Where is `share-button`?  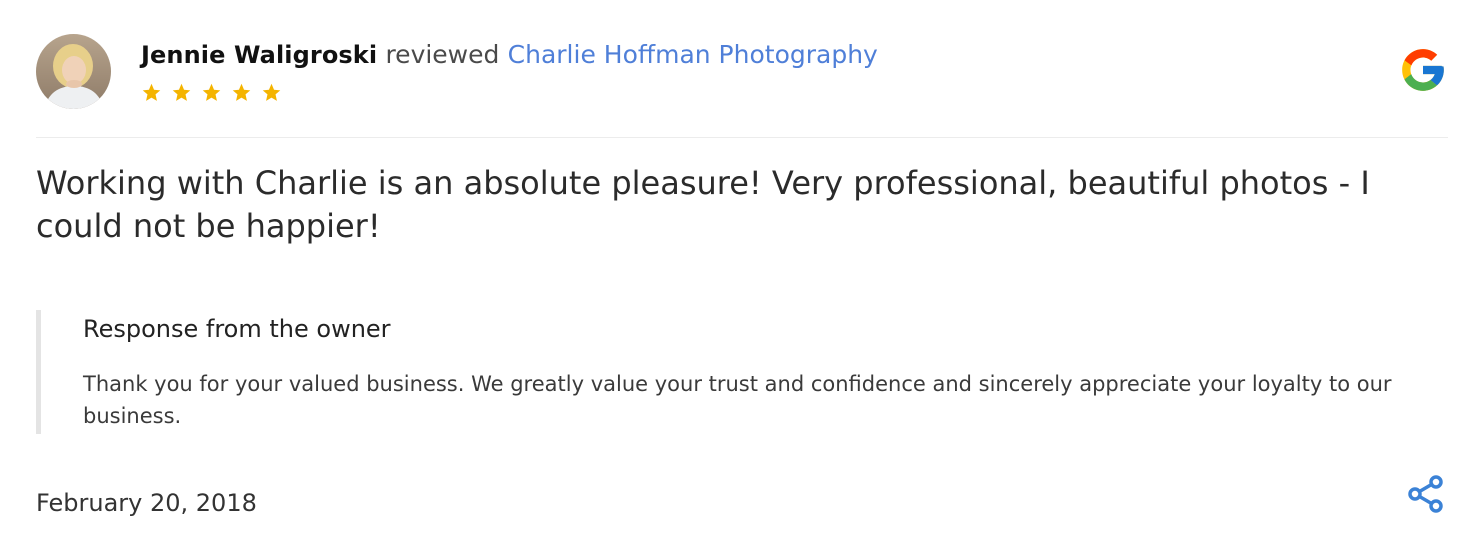
share-button is located at coordinates (1426, 494).